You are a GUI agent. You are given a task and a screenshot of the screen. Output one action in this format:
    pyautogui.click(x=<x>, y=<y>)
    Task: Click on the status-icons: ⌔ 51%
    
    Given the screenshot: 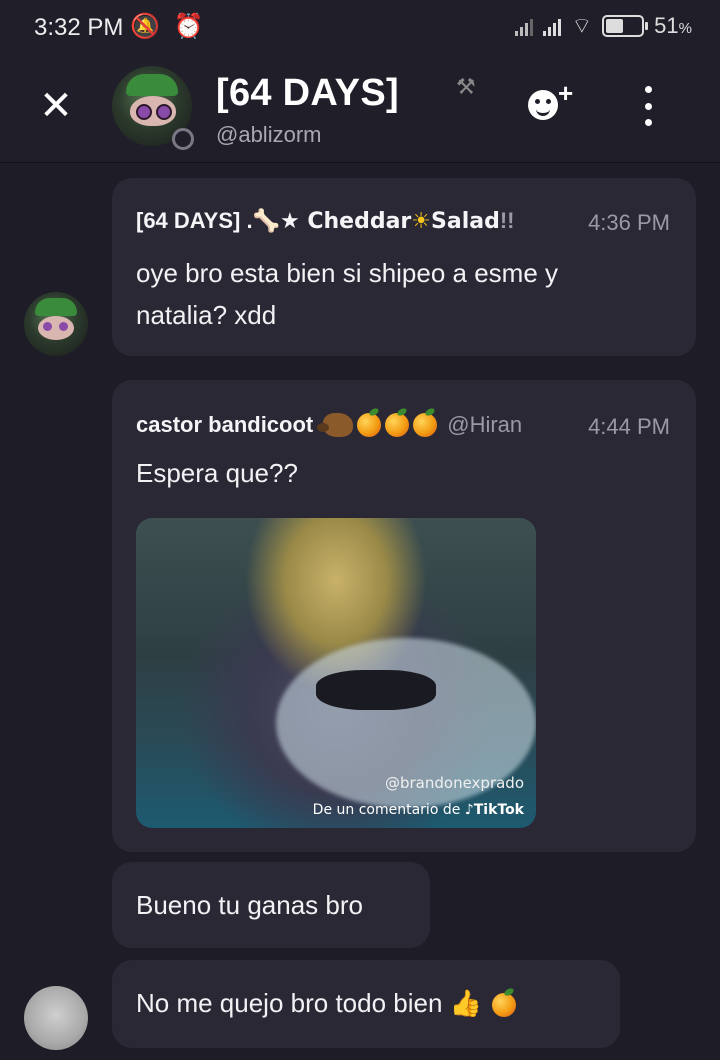 What is the action you would take?
    pyautogui.click(x=603, y=26)
    